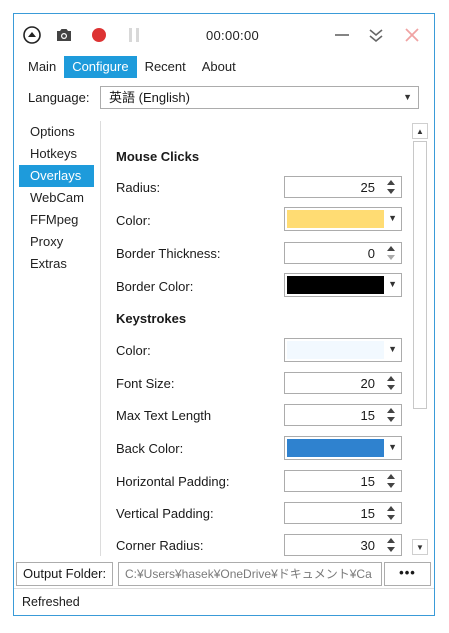  What do you see at coordinates (250, 574) in the screenshot?
I see `output-folder-path: C:¥Users¥hasek¥OneDrive¥ドキュメント¥Ca` at bounding box center [250, 574].